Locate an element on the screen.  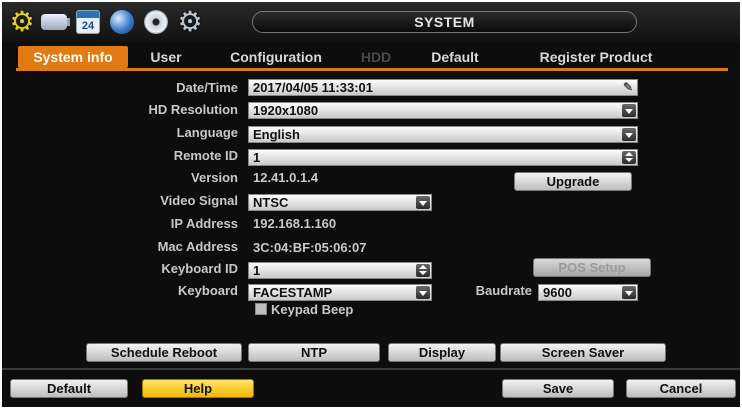
version-label: Version is located at coordinates (214, 177).